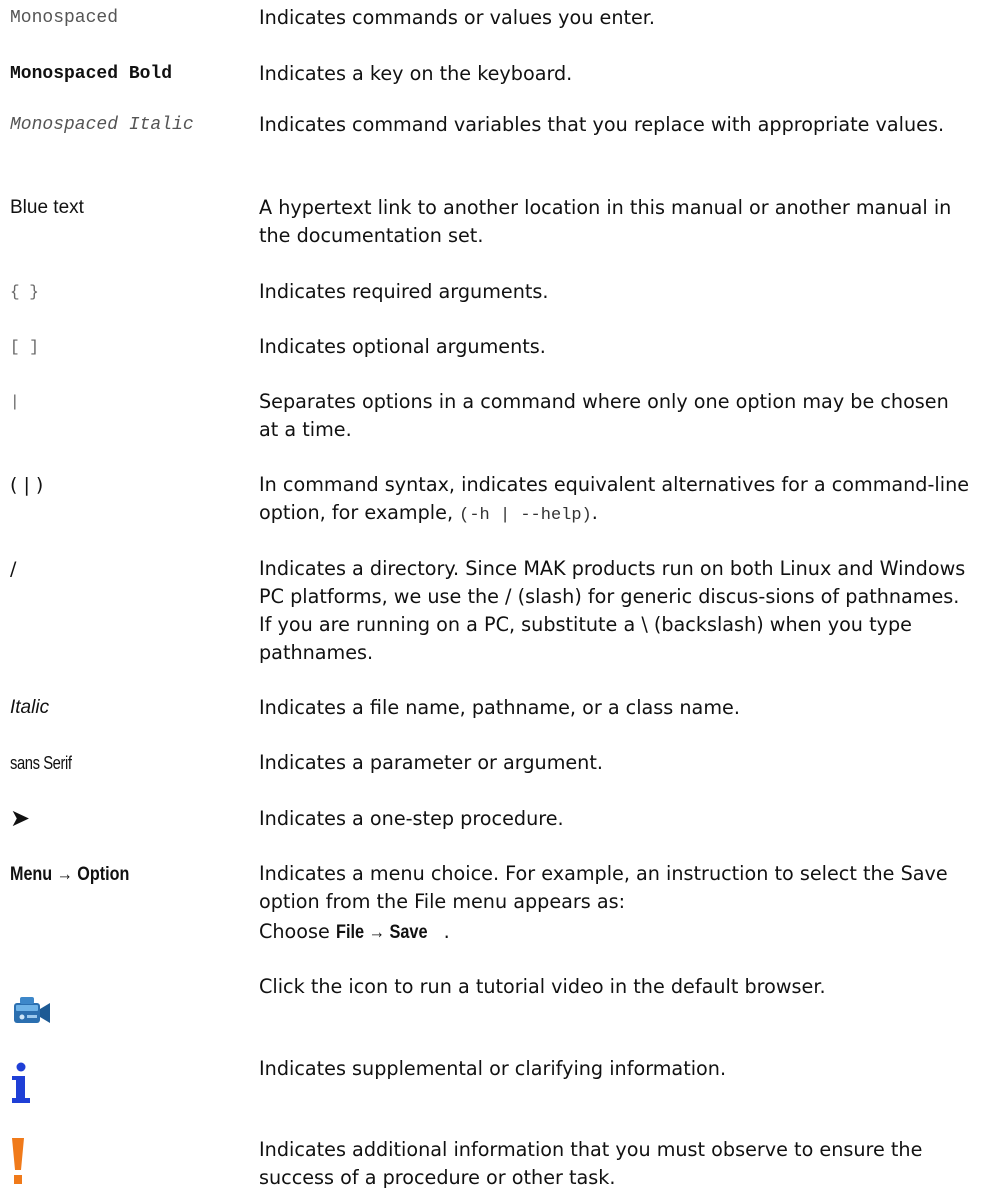  What do you see at coordinates (21, 1085) in the screenshot?
I see `info-icon` at bounding box center [21, 1085].